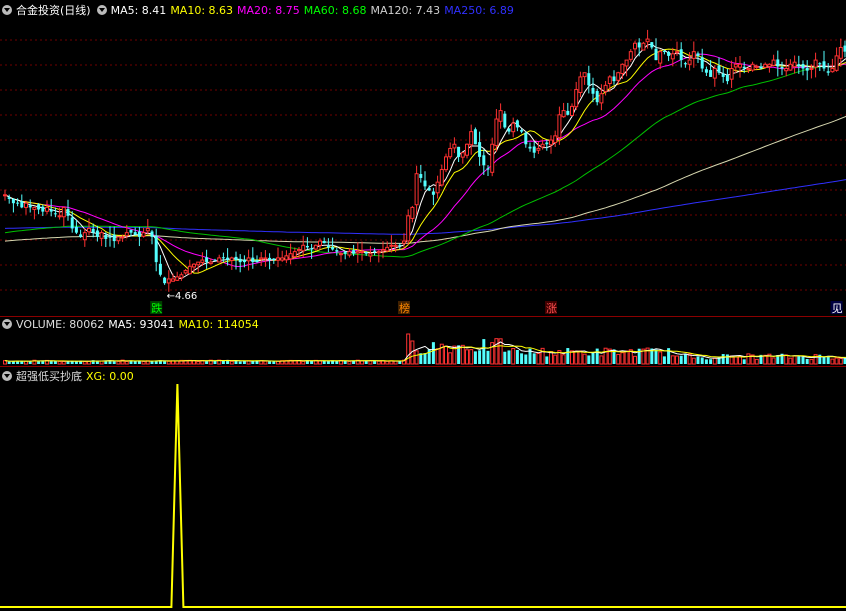  Describe the element at coordinates (49, 376) in the screenshot. I see `indicator-title: 超强低买抄底` at that location.